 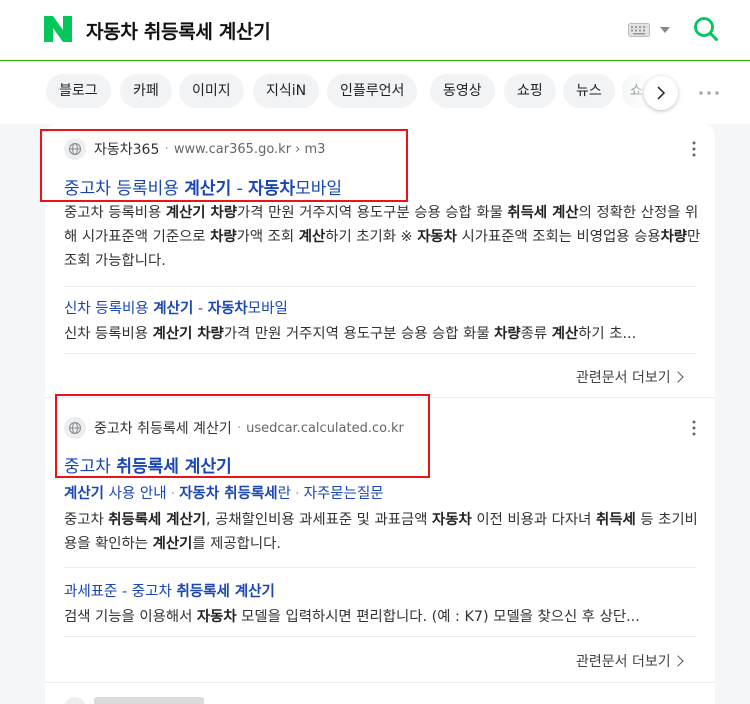 What do you see at coordinates (589, 91) in the screenshot?
I see `tab-news: 뉴스` at bounding box center [589, 91].